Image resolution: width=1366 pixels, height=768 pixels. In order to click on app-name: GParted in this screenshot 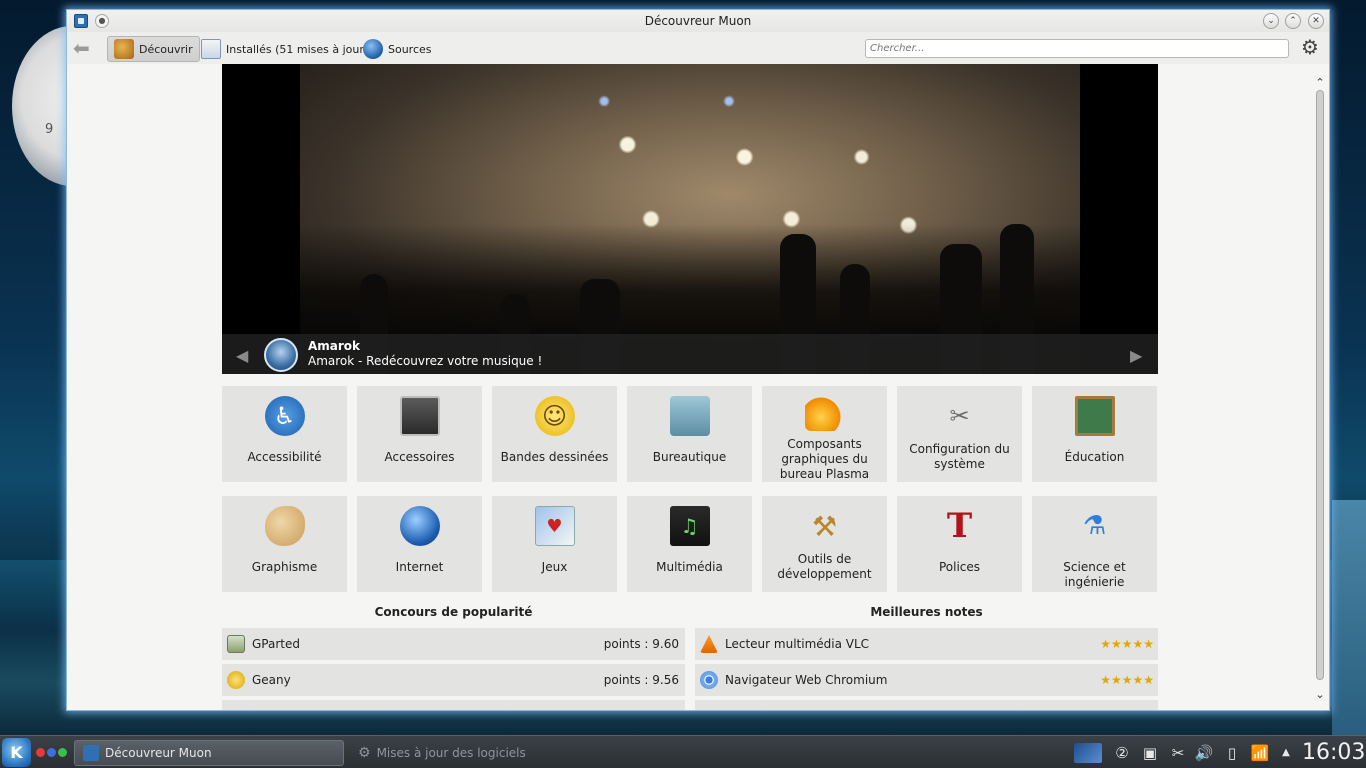, I will do `click(276, 644)`.